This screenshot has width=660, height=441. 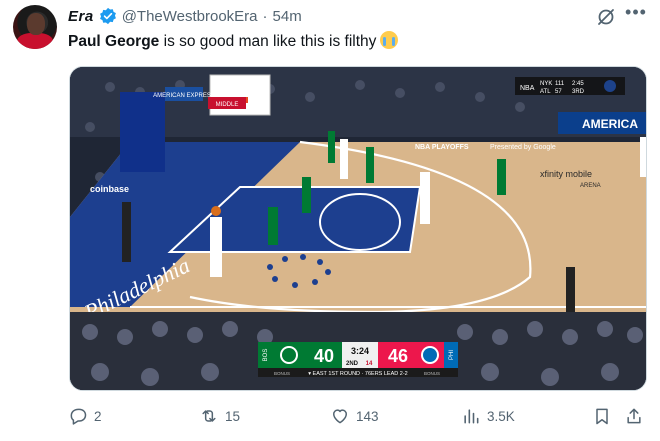 I want to click on loudly-crying-face-icon, so click(x=389, y=40).